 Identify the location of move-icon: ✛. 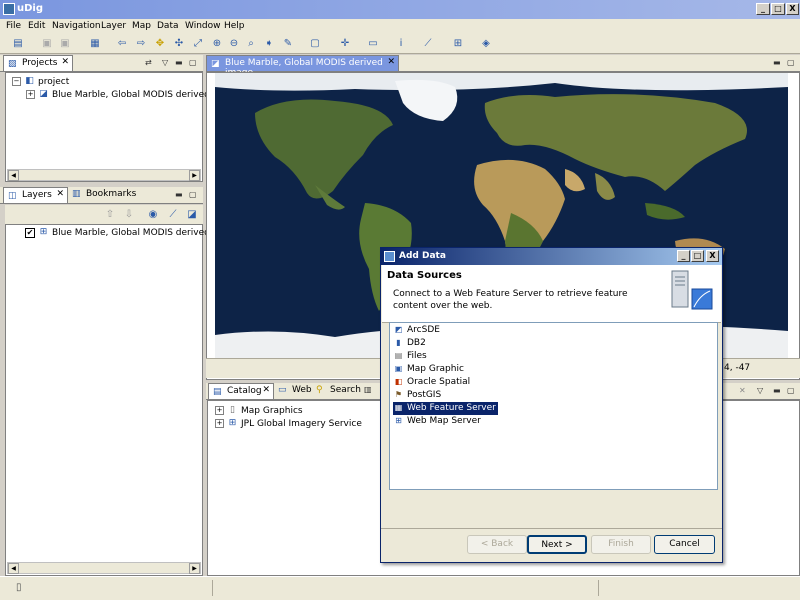
(345, 44).